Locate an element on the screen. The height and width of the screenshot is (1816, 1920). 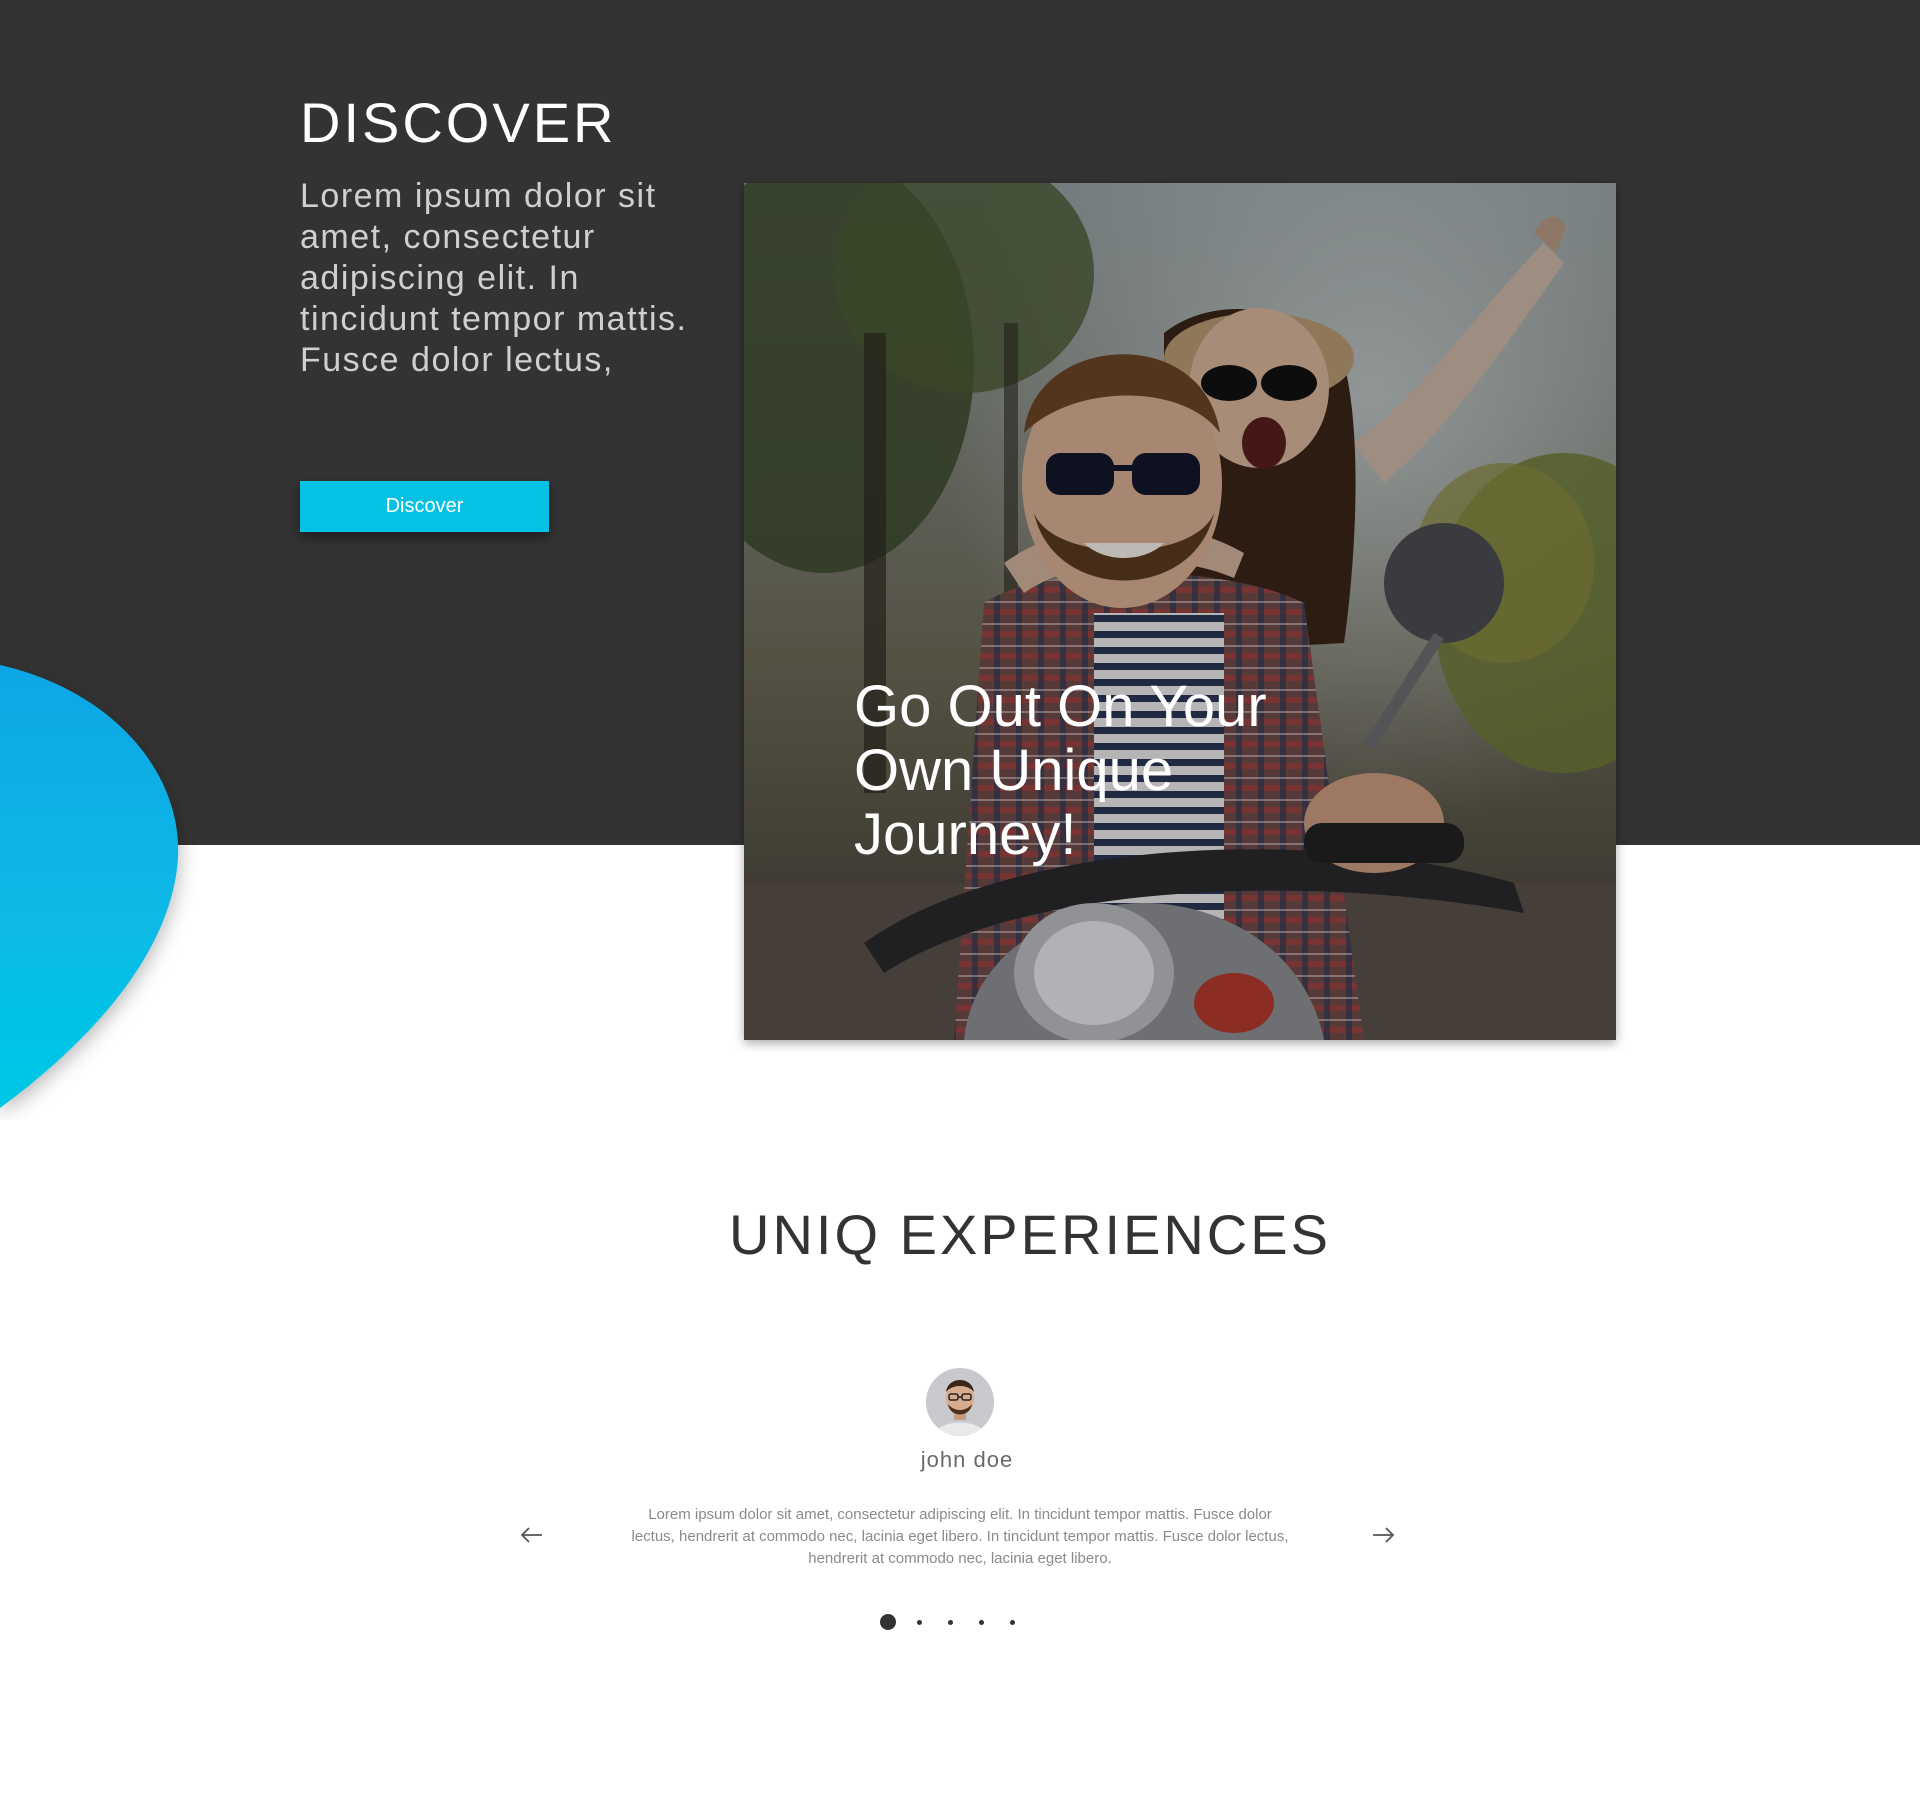
arrow-right-icon is located at coordinates (1384, 1535).